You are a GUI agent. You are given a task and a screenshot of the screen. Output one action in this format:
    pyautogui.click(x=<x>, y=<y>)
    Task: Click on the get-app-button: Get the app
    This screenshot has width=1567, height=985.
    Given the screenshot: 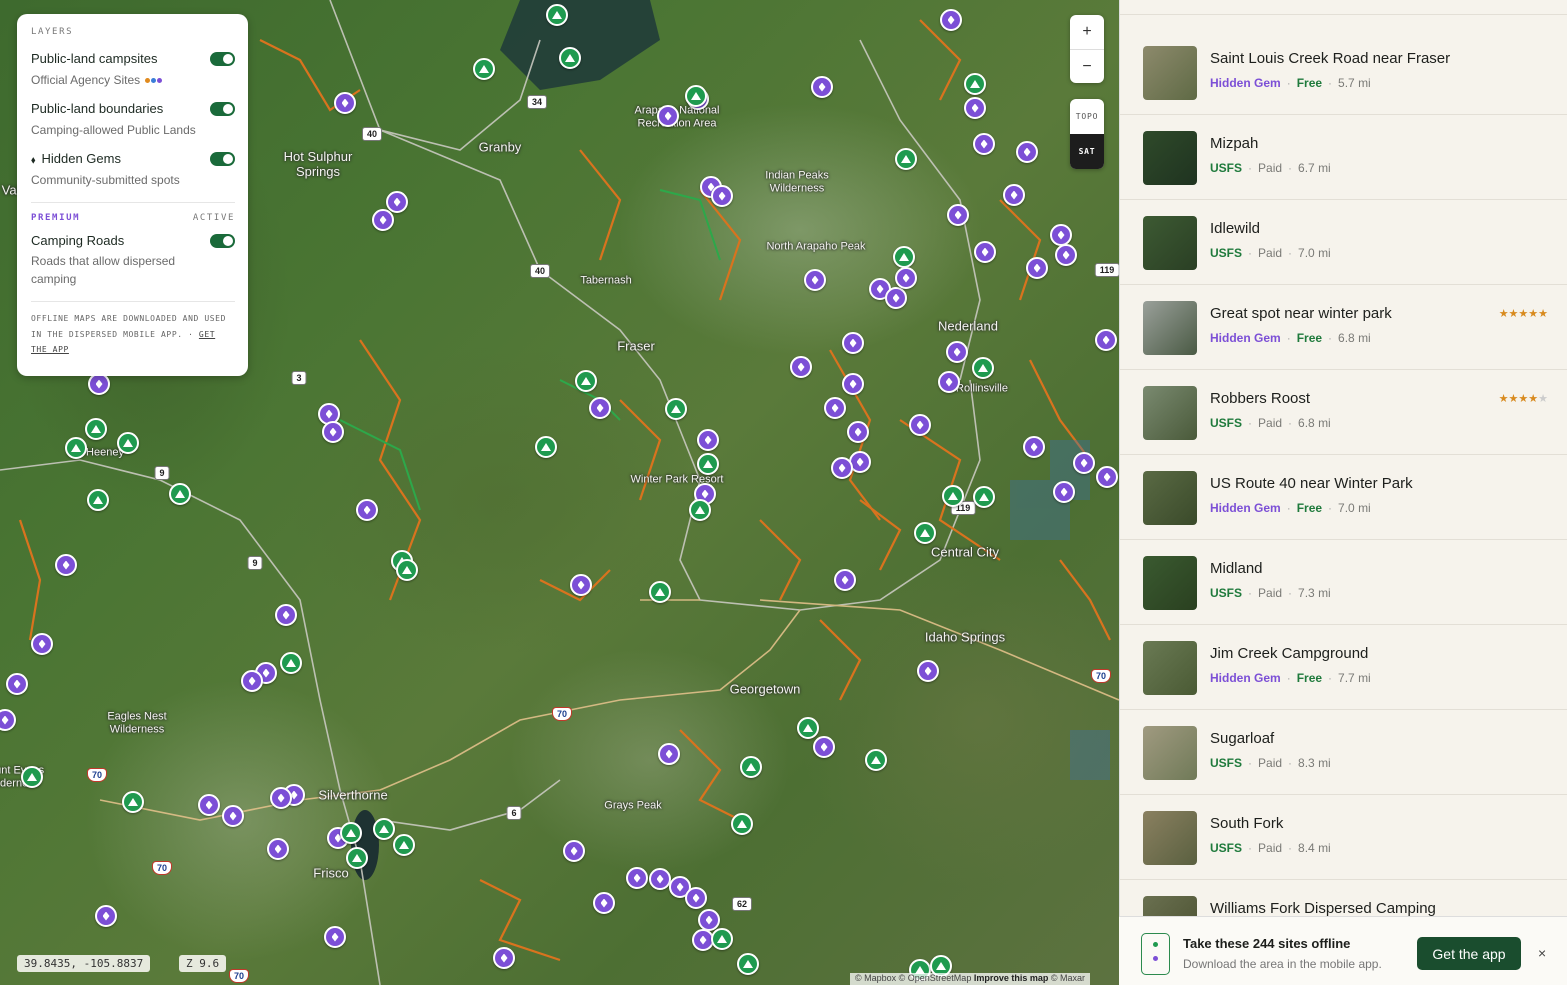 What is the action you would take?
    pyautogui.click(x=1469, y=953)
    